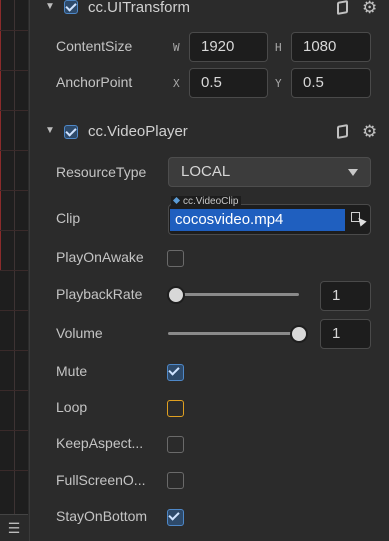 Image resolution: width=389 pixels, height=541 pixels. Describe the element at coordinates (358, 218) in the screenshot. I see `asset-locate-icon` at that location.